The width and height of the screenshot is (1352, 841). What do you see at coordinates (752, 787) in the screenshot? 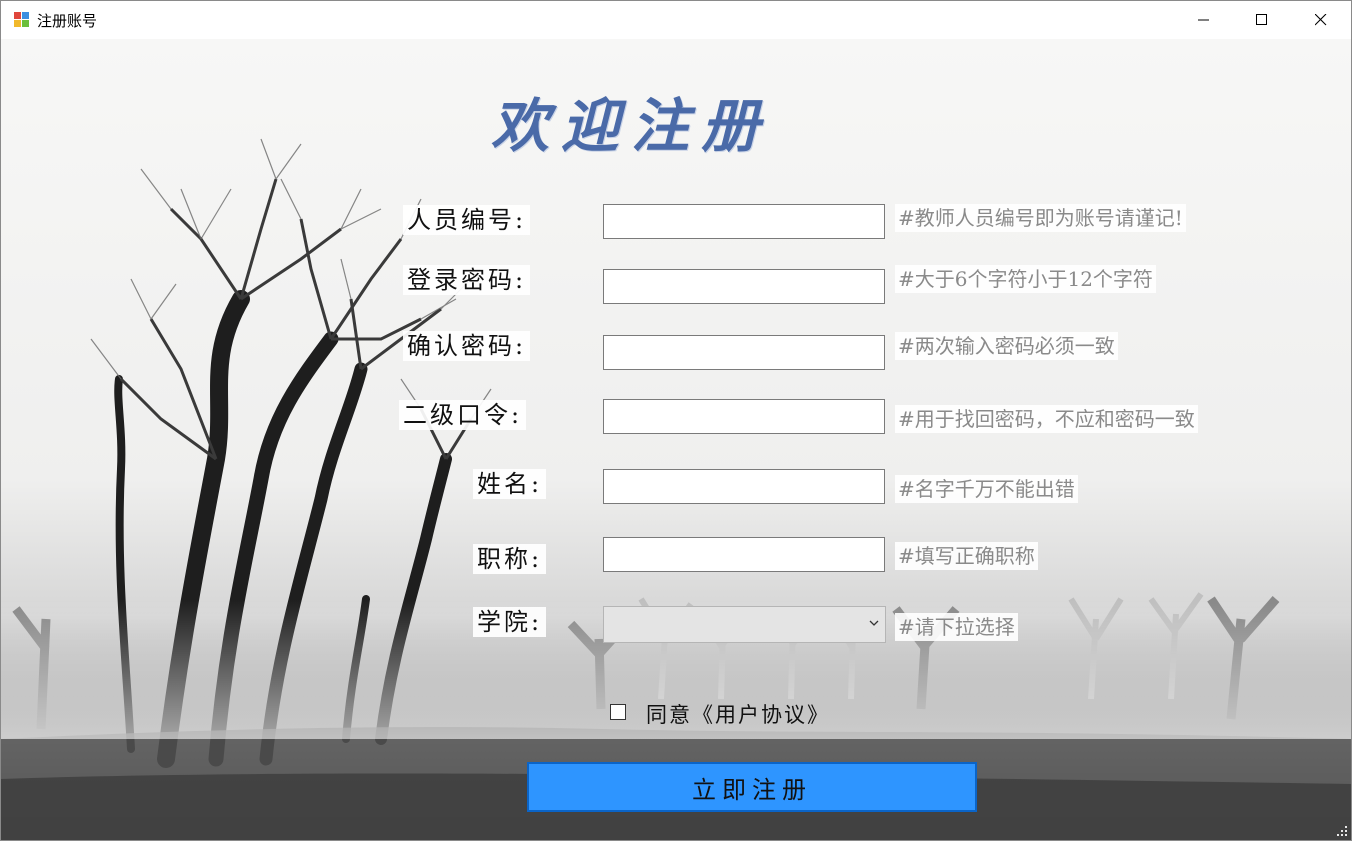
I see `register-button: 立即注册` at bounding box center [752, 787].